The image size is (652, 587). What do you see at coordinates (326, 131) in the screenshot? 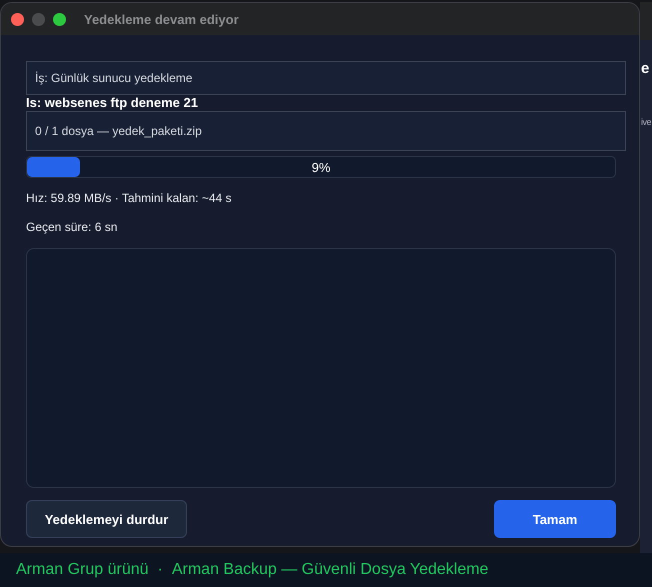
I see `file-status-box: 0 / 1 dosya — yedek_paketi.zip` at bounding box center [326, 131].